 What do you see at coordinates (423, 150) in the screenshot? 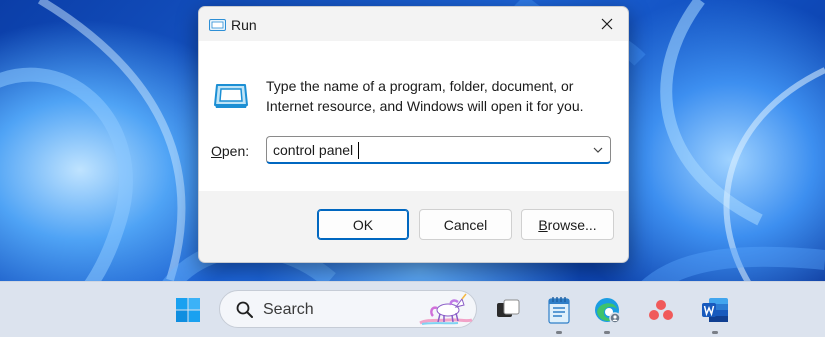
I see `open-input` at bounding box center [423, 150].